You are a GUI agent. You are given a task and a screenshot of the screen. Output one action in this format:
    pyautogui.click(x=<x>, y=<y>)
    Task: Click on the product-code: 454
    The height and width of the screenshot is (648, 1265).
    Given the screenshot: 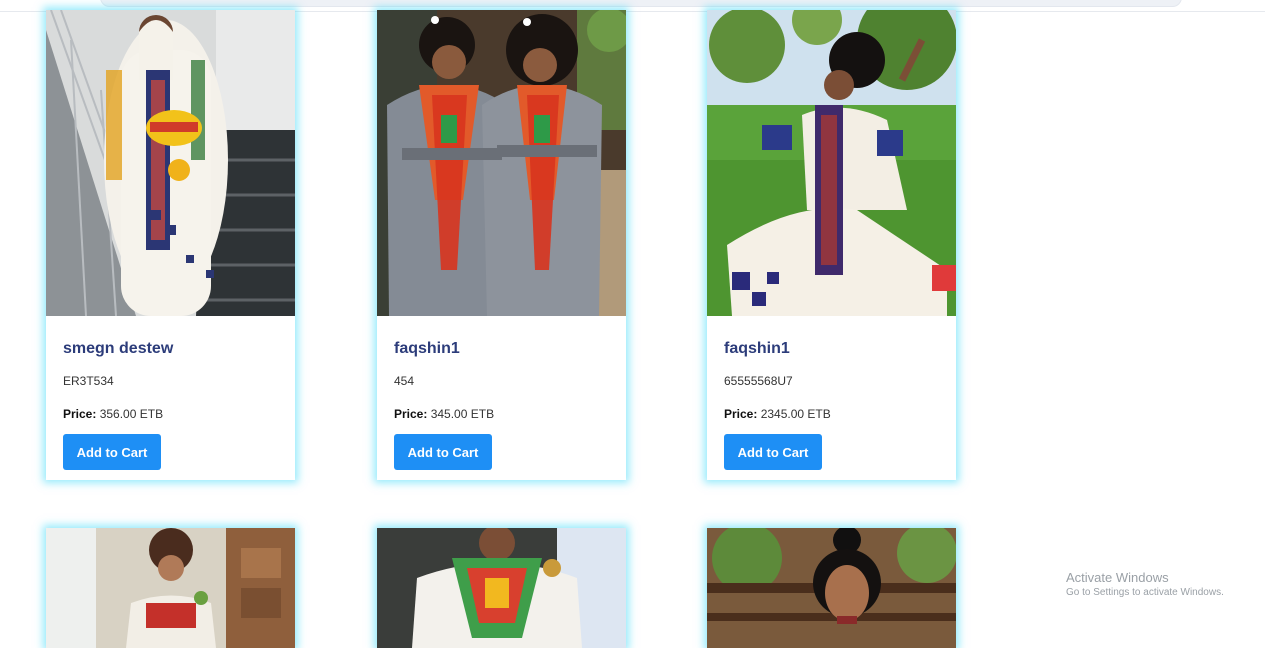 What is the action you would take?
    pyautogui.click(x=404, y=381)
    